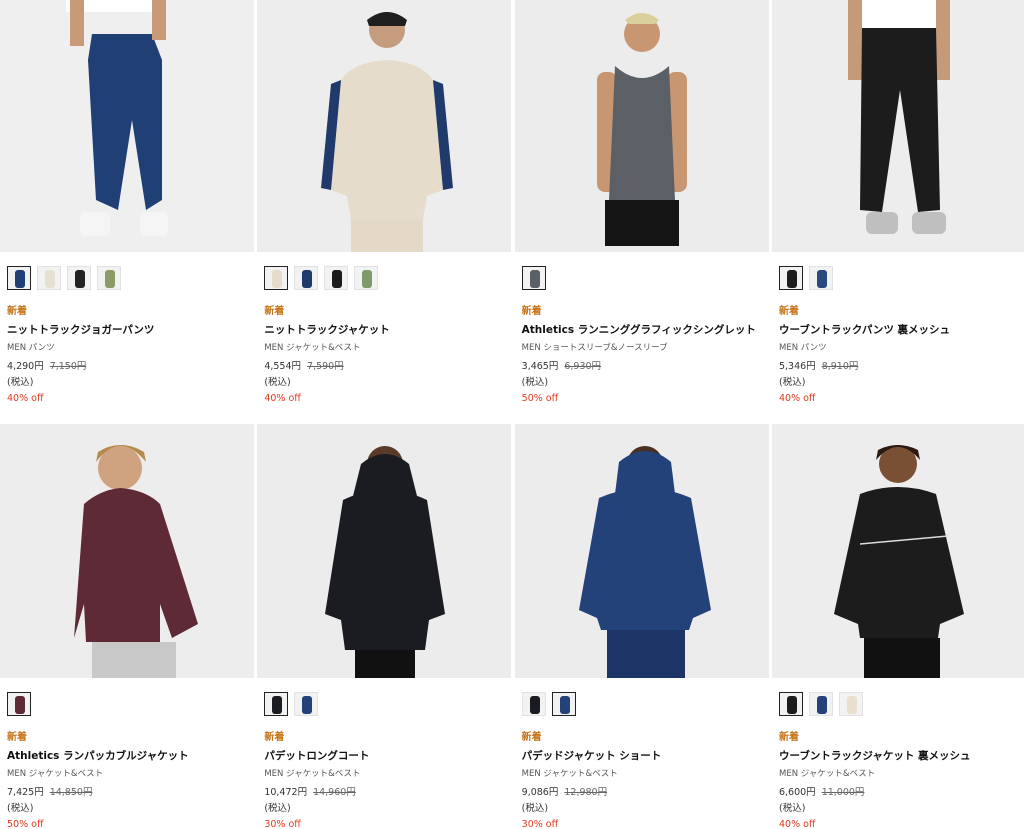 This screenshot has width=1024, height=829. Describe the element at coordinates (384, 329) in the screenshot. I see `product-name: ニットトラックジャケット` at that location.